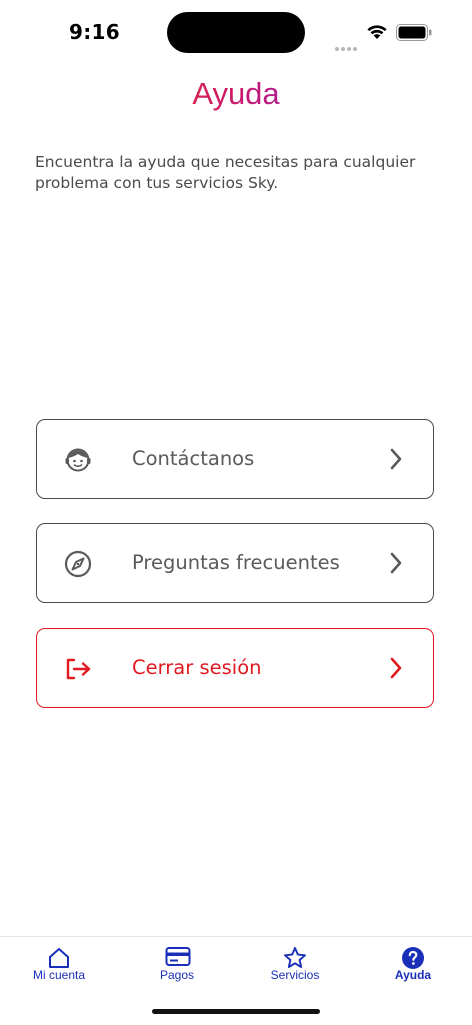 The height and width of the screenshot is (1025, 472). What do you see at coordinates (347, 45) in the screenshot?
I see `cellular-signal-icon` at bounding box center [347, 45].